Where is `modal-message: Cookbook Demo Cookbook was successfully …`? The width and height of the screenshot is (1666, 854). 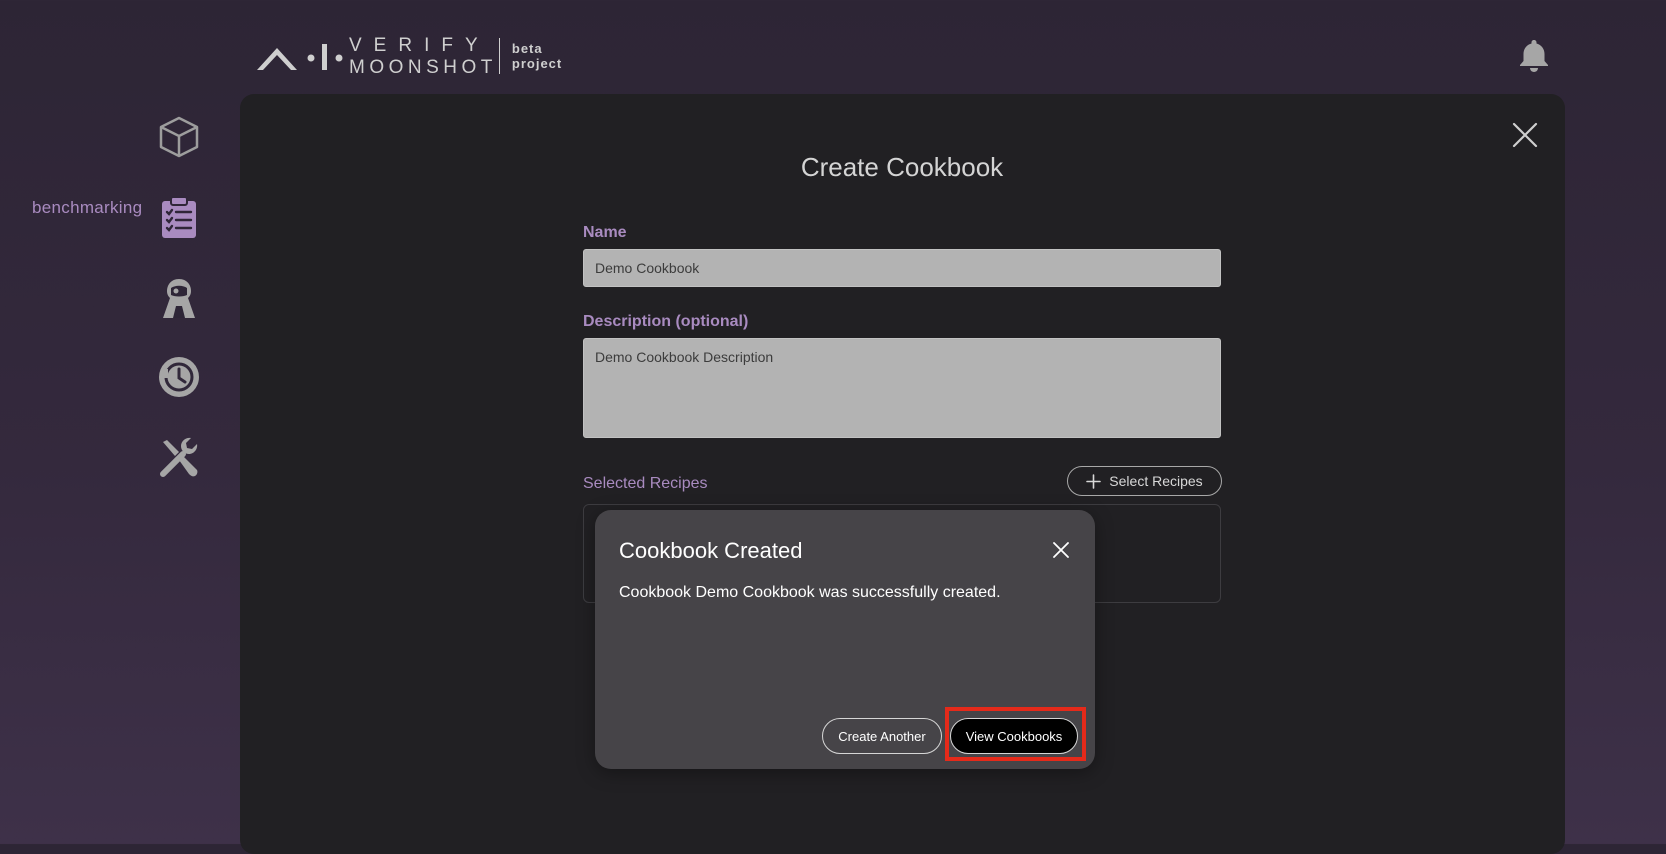 modal-message: Cookbook Demo Cookbook was successfully … is located at coordinates (810, 592).